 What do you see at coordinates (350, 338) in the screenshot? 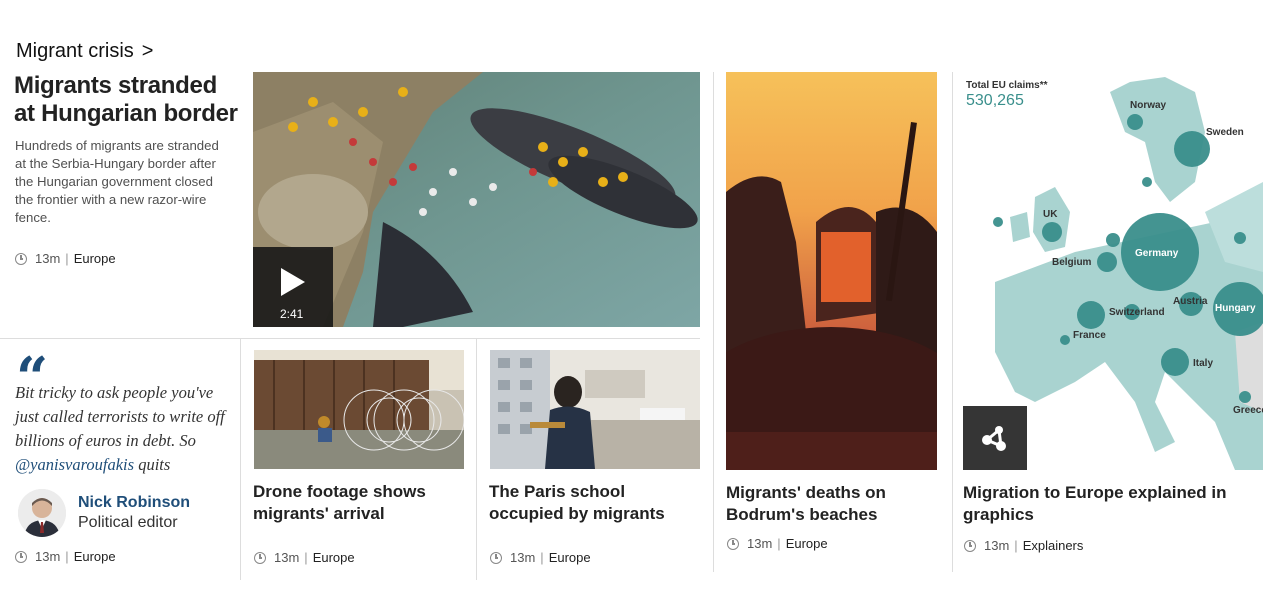
I see `row-divider` at bounding box center [350, 338].